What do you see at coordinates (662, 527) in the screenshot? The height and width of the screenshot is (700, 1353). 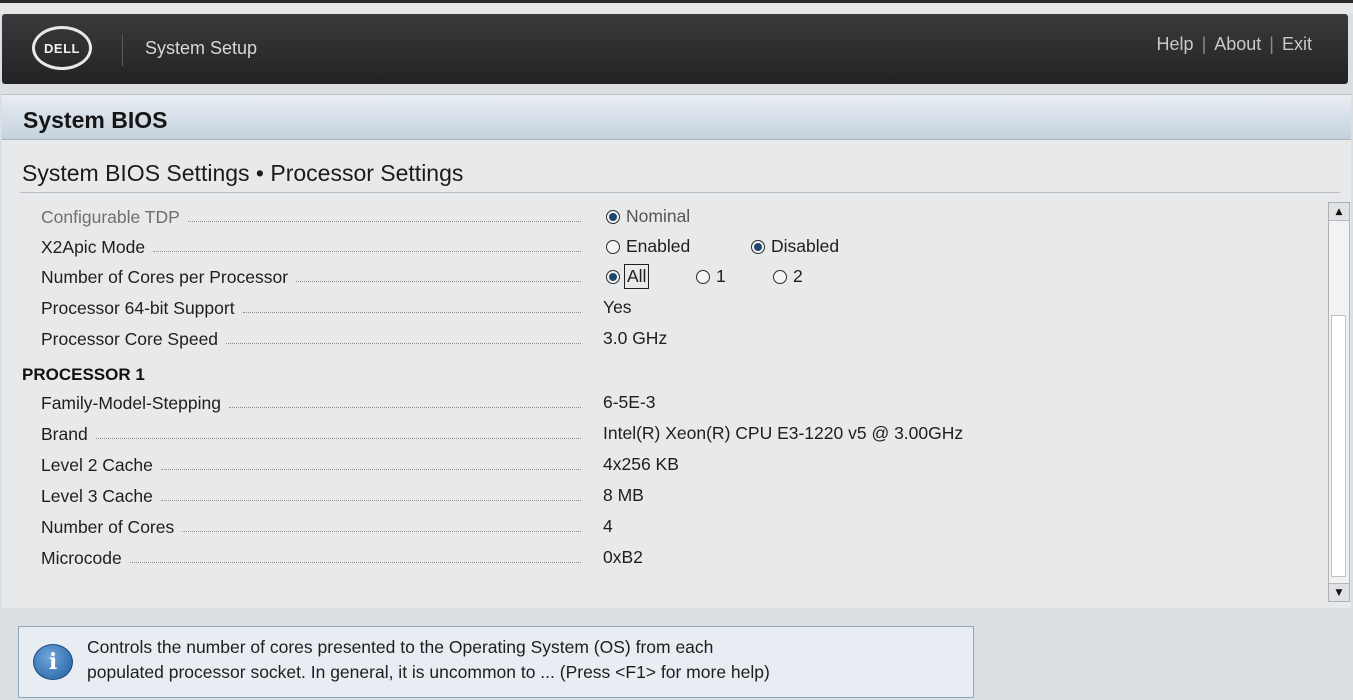 I see `info-row-number-of-cores: Number of Cores 4` at bounding box center [662, 527].